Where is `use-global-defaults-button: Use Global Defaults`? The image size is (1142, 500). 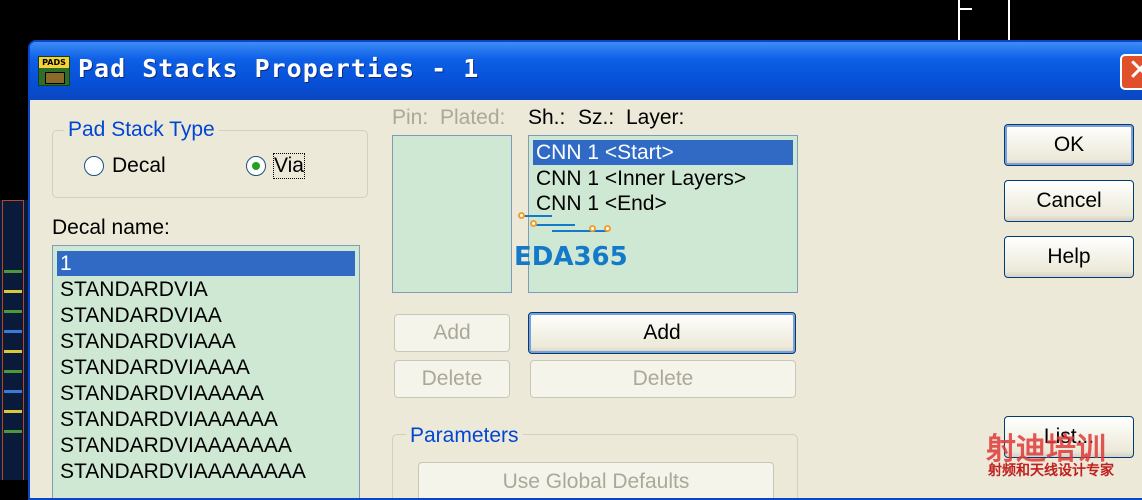 use-global-defaults-button: Use Global Defaults is located at coordinates (596, 480).